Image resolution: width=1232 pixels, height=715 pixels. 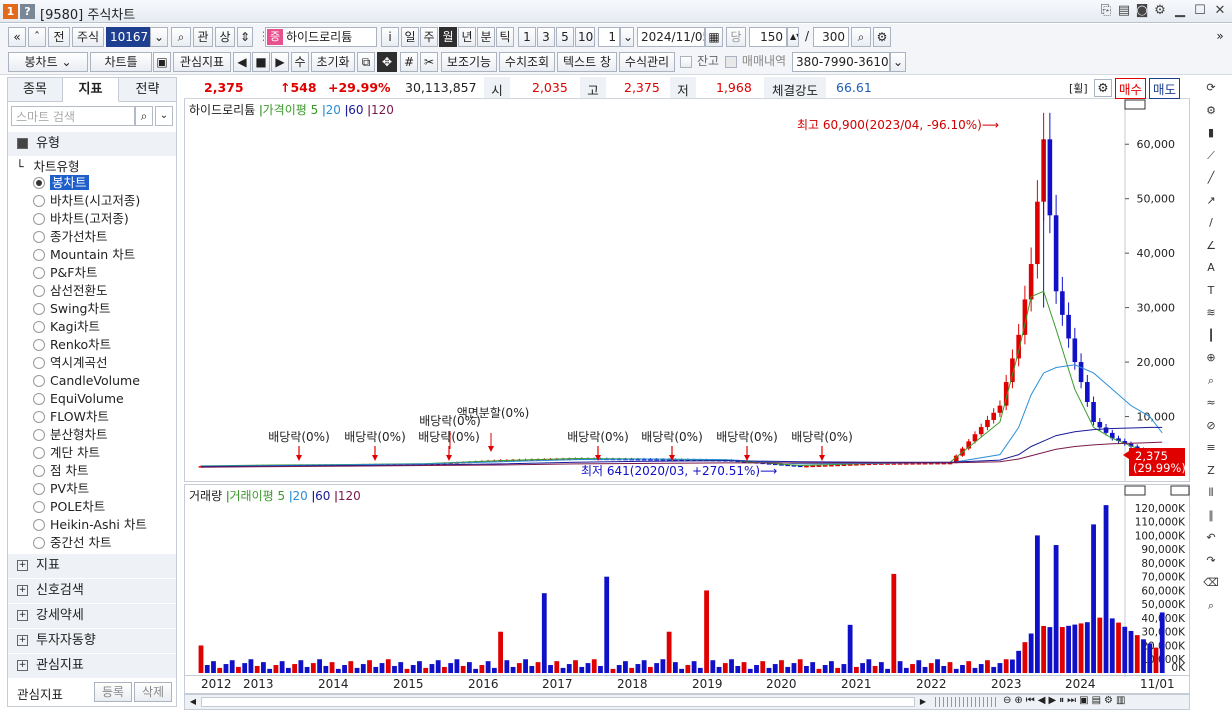 I want to click on section-signal: + 신호검색, so click(x=92, y=591).